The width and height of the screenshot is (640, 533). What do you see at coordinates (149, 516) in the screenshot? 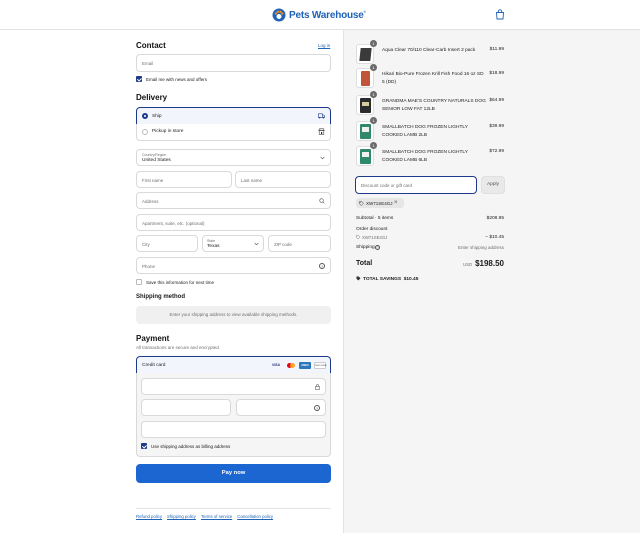
I see `refund-policy-link: Refund policy` at bounding box center [149, 516].